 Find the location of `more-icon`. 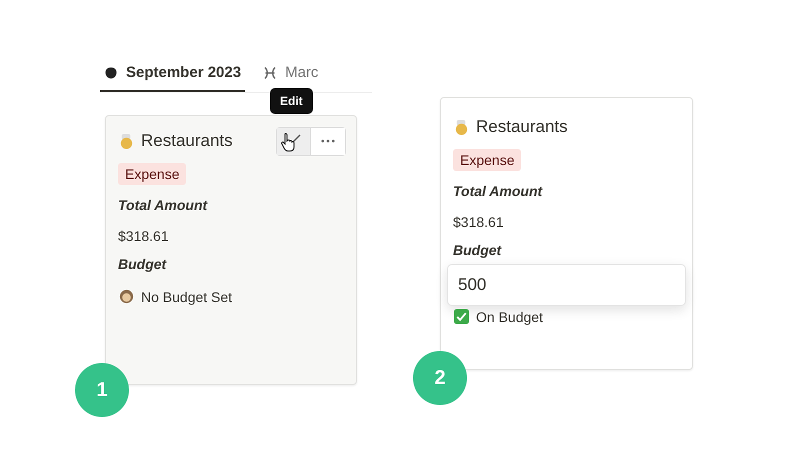

more-icon is located at coordinates (328, 141).